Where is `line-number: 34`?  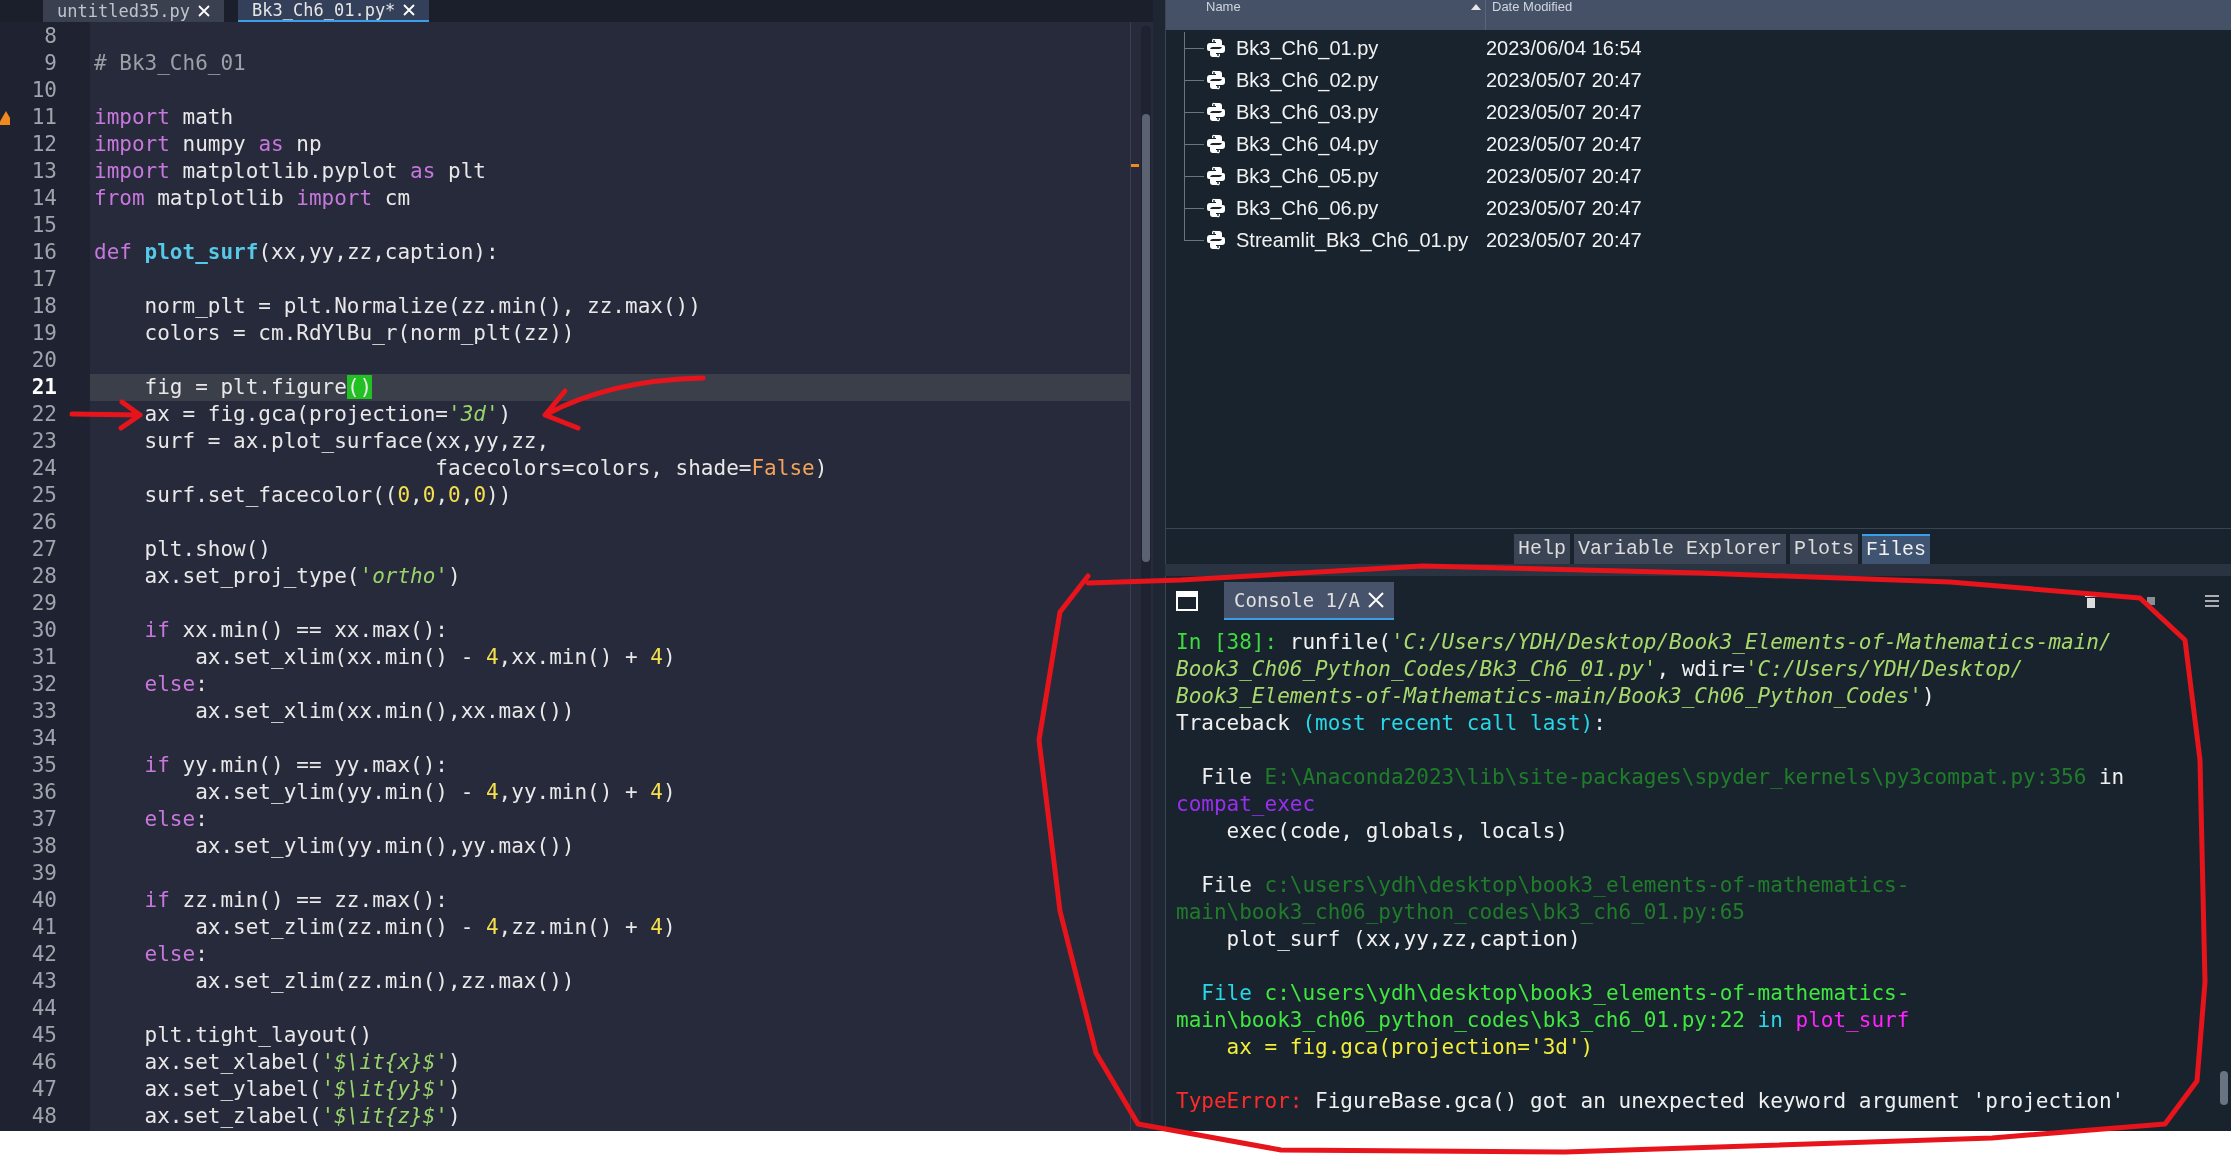
line-number: 34 is located at coordinates (43, 738).